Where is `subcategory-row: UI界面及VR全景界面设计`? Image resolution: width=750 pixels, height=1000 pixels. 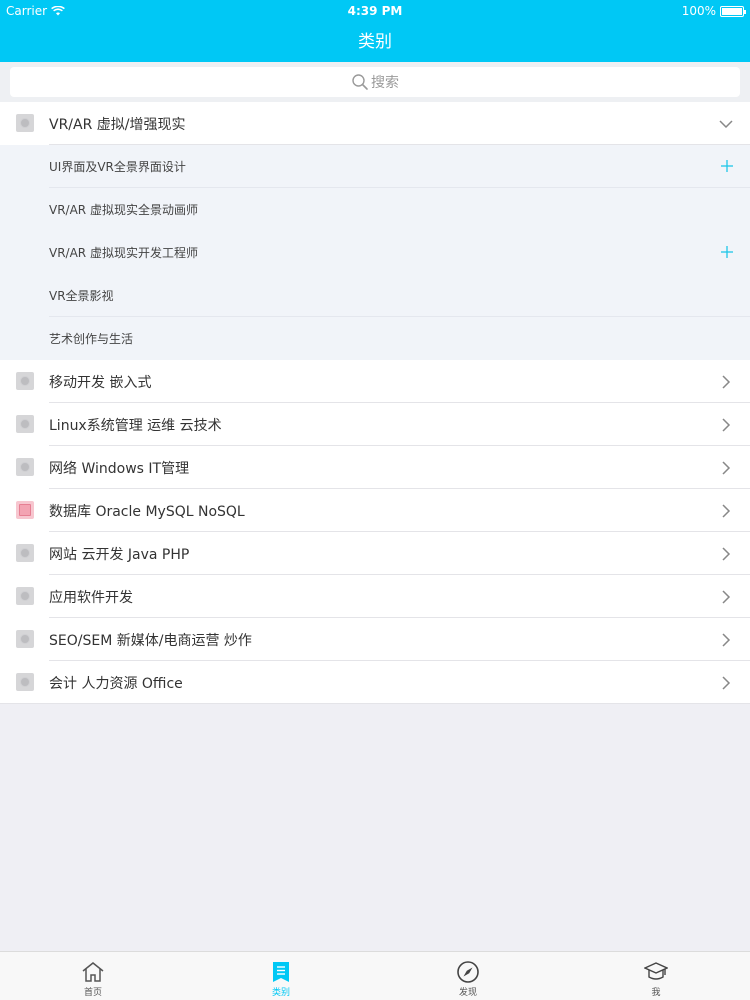 subcategory-row: UI界面及VR全景界面设计 is located at coordinates (375, 166).